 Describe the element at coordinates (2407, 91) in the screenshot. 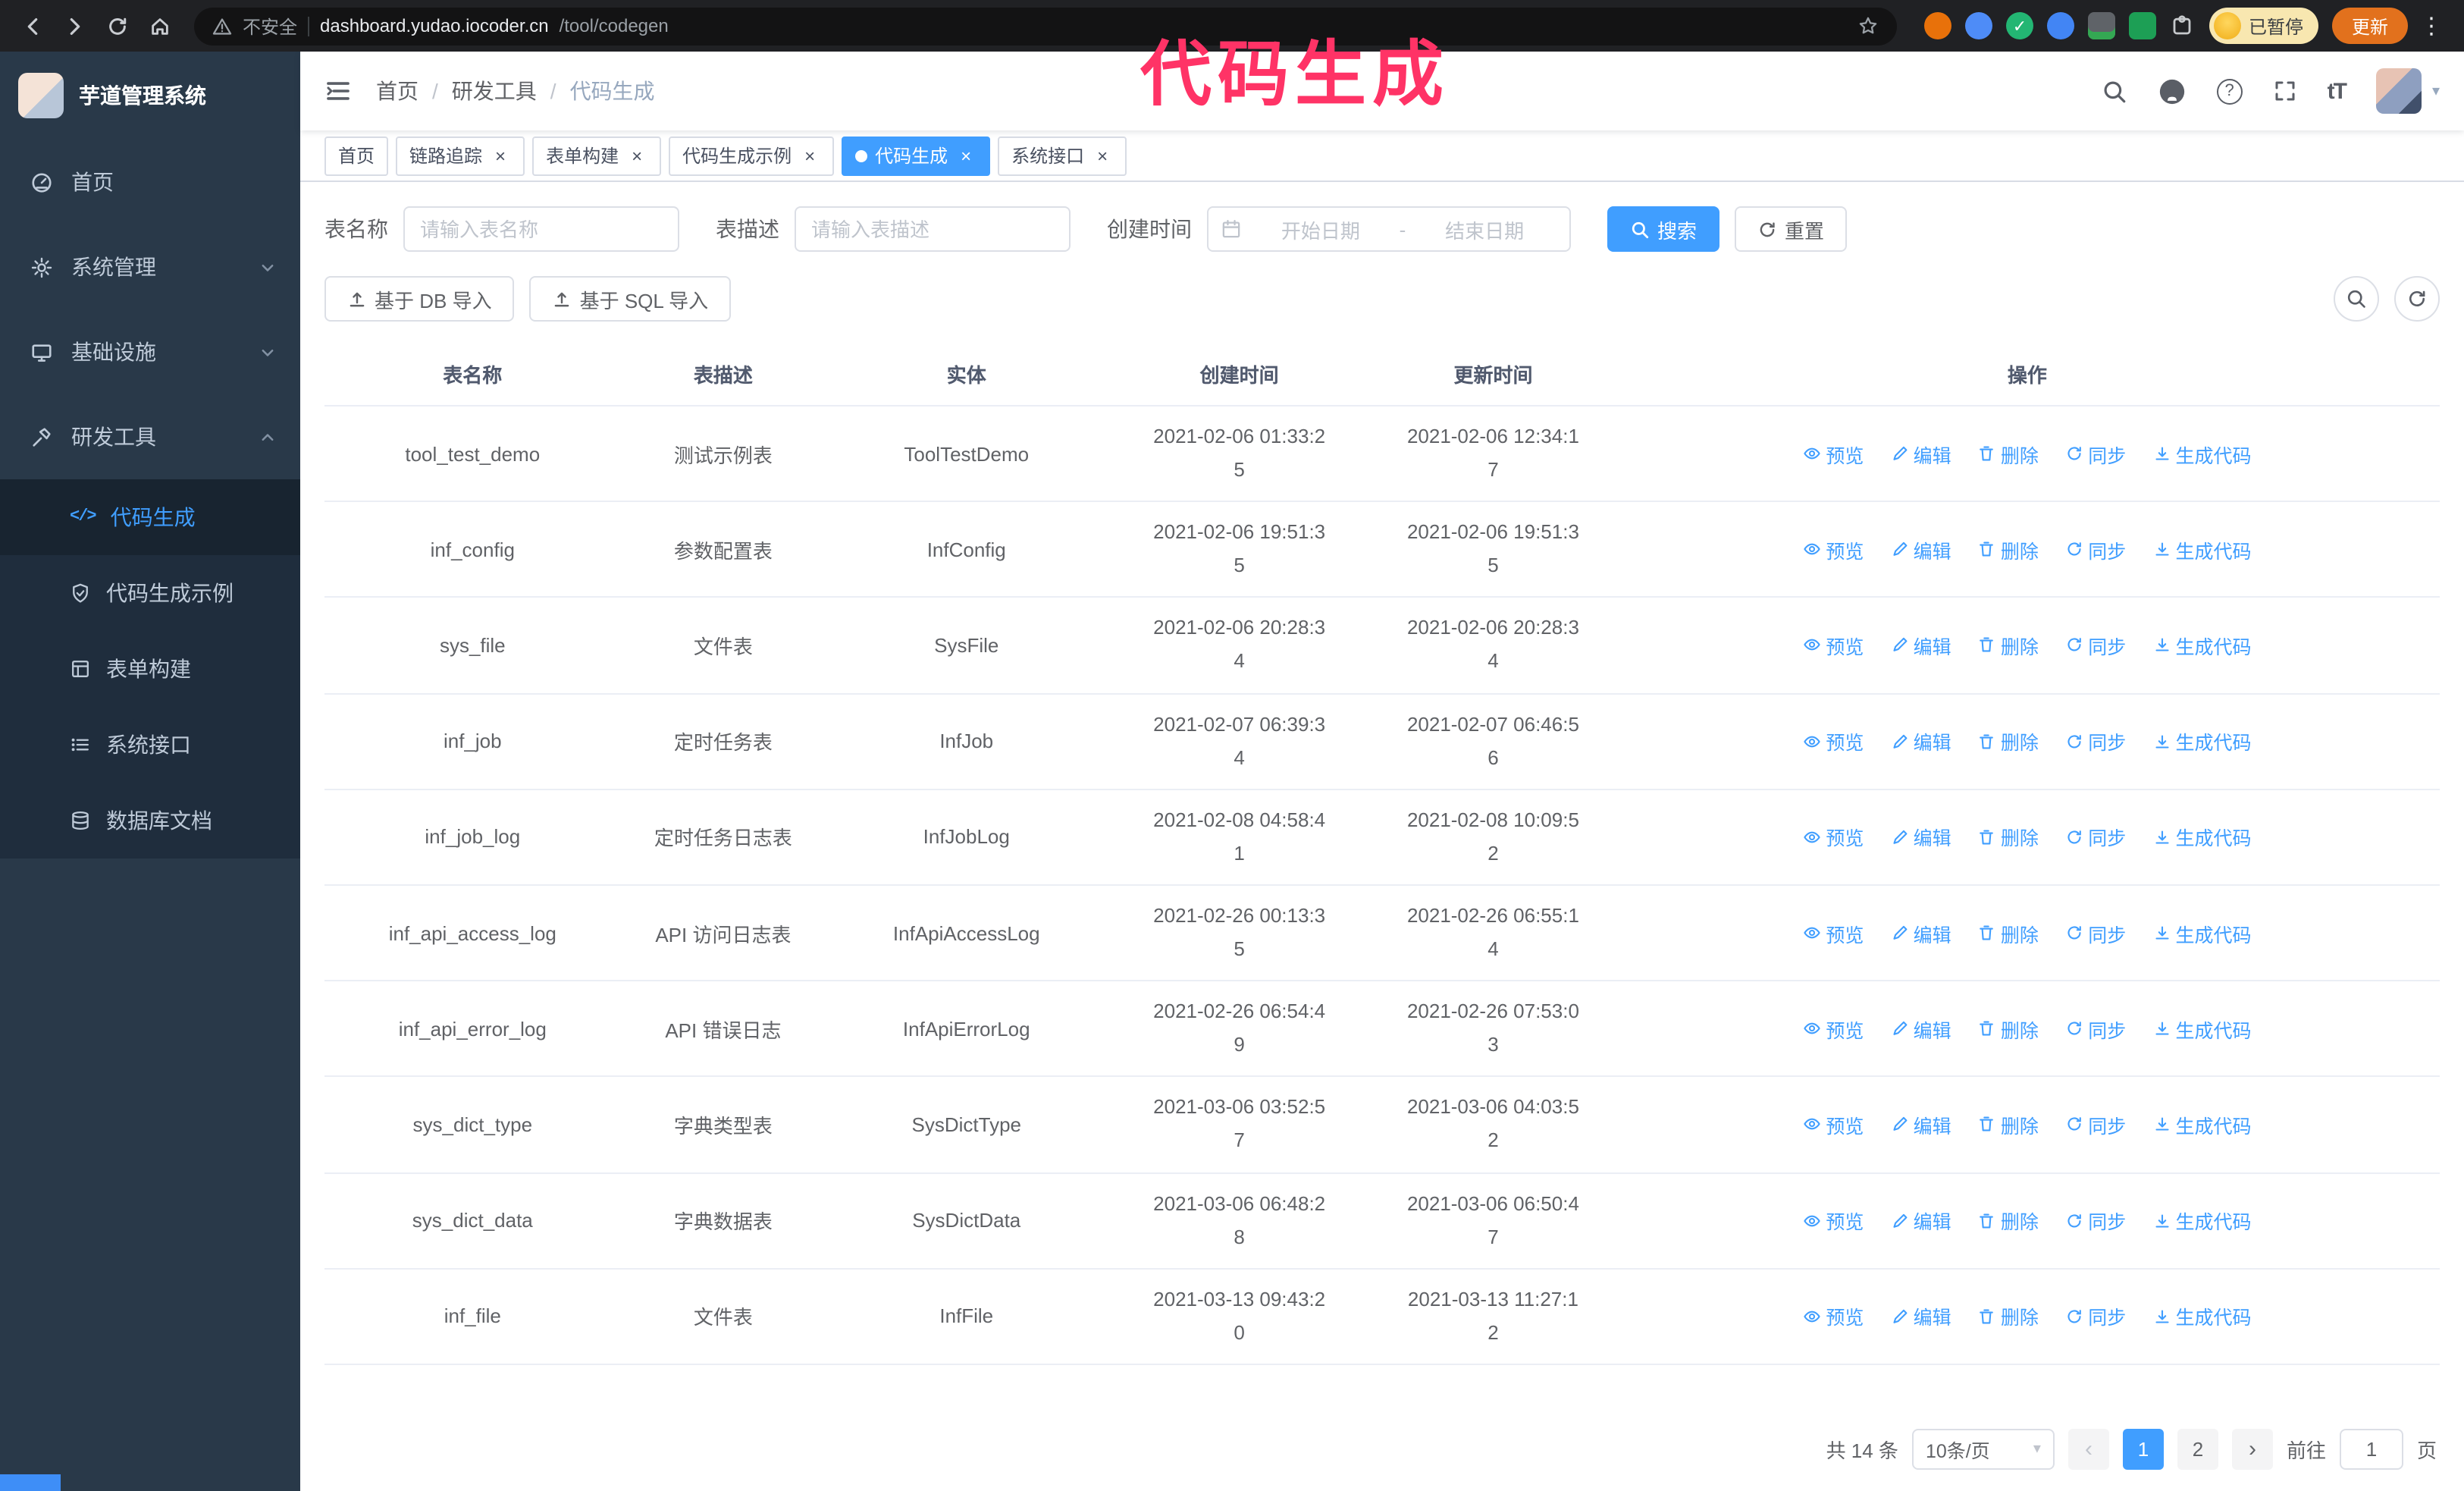

I see `user-menu: ▾` at that location.